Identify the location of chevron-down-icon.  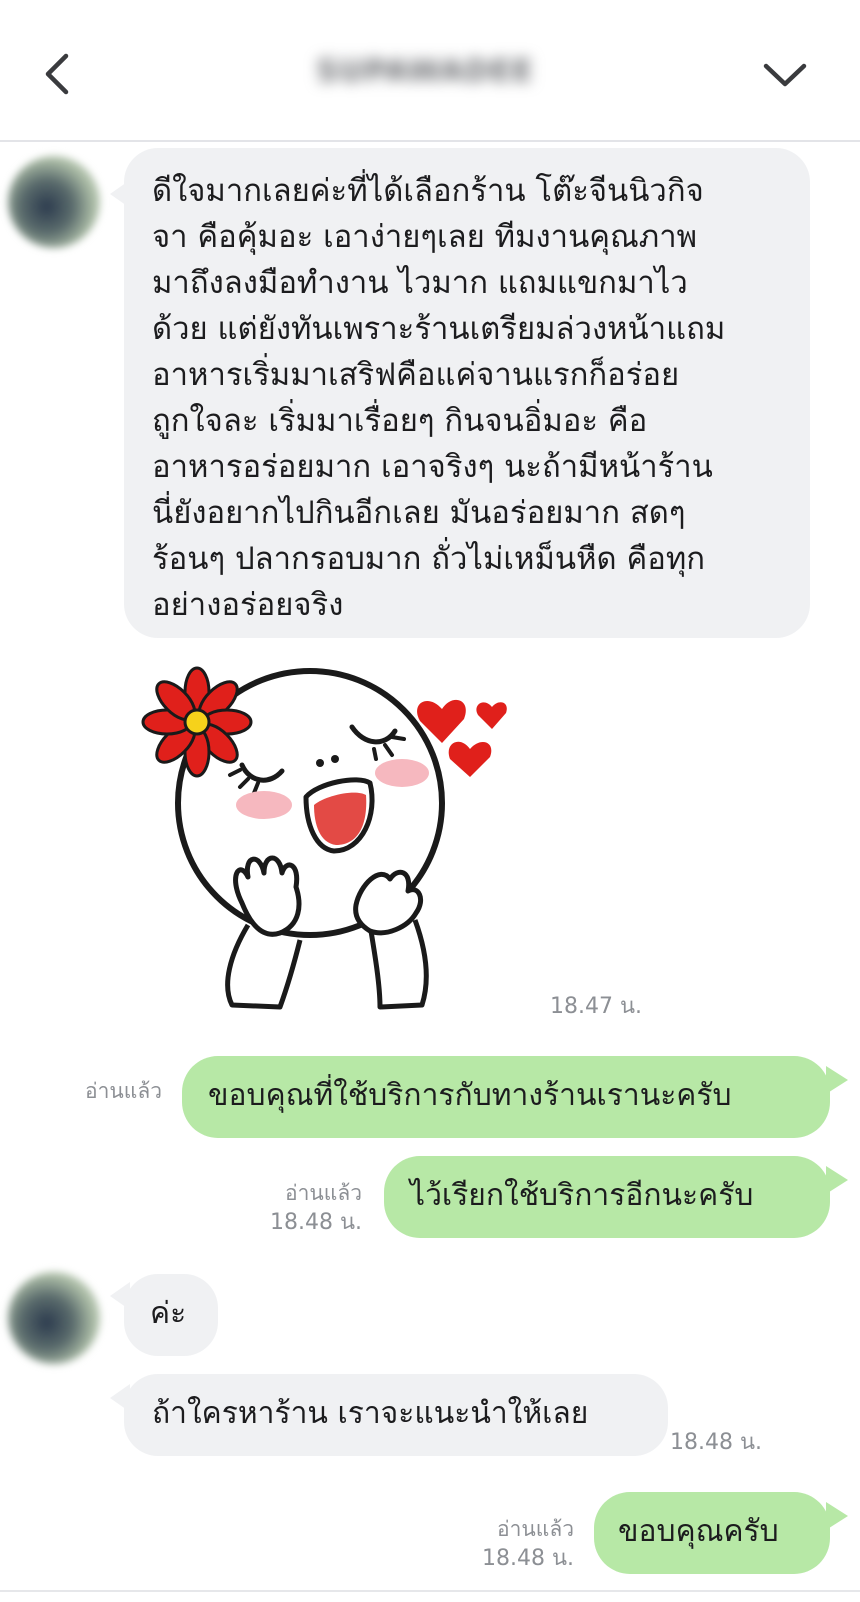
(785, 75).